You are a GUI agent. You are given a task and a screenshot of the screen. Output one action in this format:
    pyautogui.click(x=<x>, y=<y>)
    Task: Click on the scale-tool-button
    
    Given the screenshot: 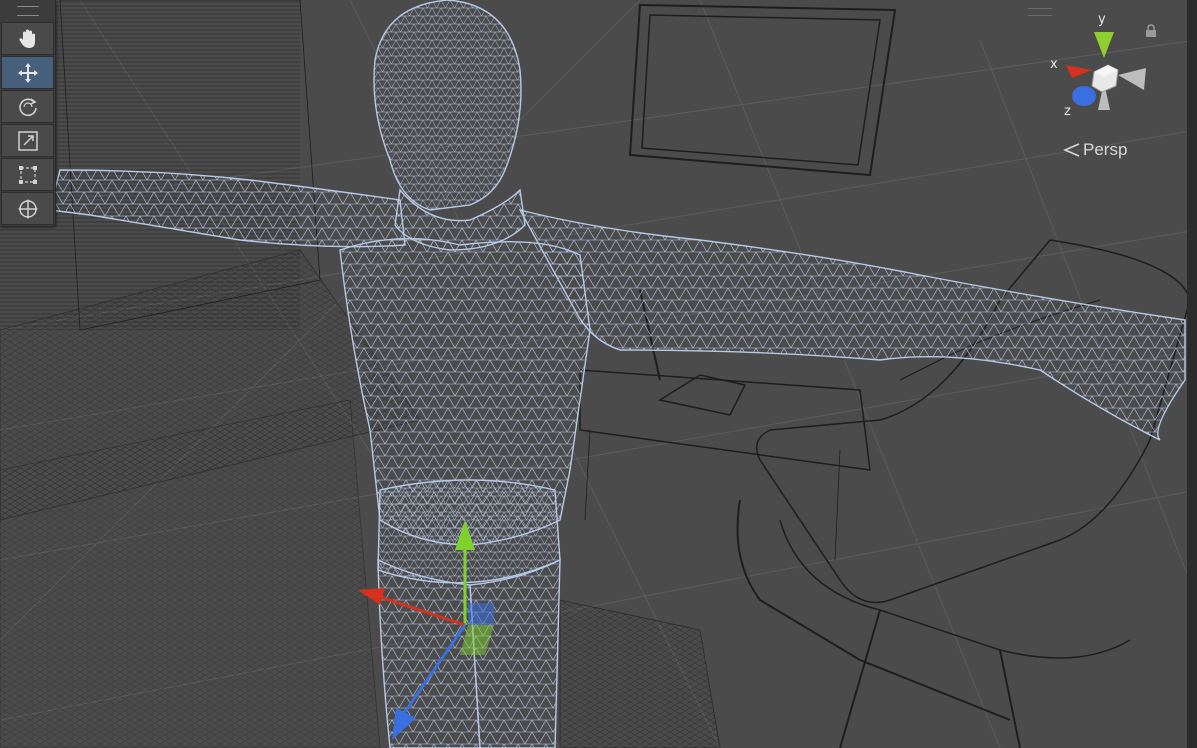 What is the action you would take?
    pyautogui.click(x=27, y=140)
    